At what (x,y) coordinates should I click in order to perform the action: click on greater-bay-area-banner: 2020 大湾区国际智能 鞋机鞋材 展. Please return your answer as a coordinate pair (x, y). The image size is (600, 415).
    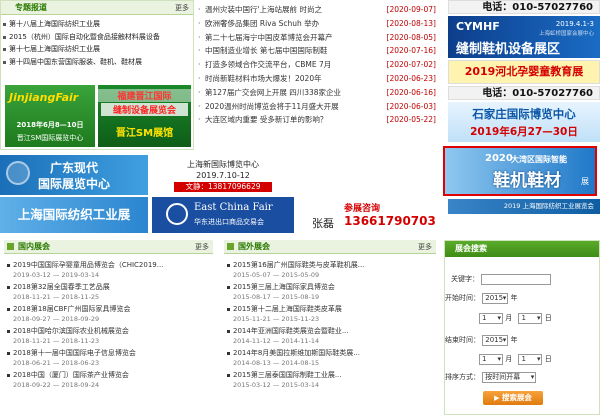
    Looking at the image, I should click on (520, 171).